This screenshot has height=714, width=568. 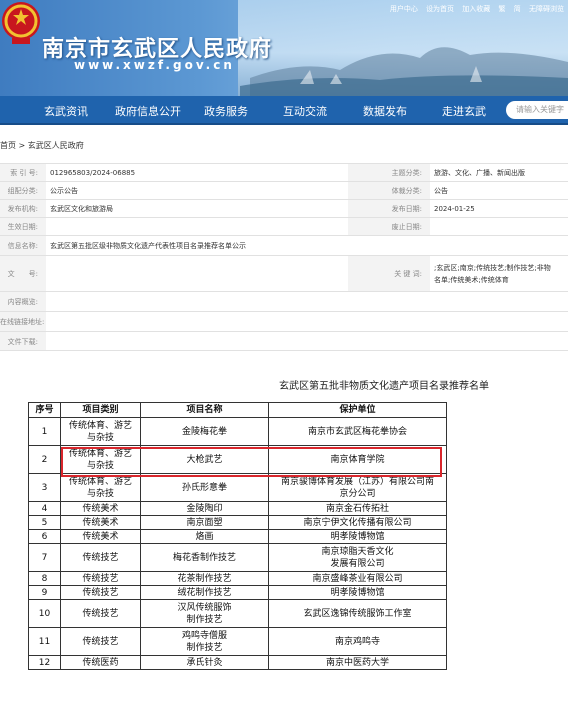 I want to click on cell-protection-unit: 玄武区逸锦传统服饰工作室, so click(x=357, y=613).